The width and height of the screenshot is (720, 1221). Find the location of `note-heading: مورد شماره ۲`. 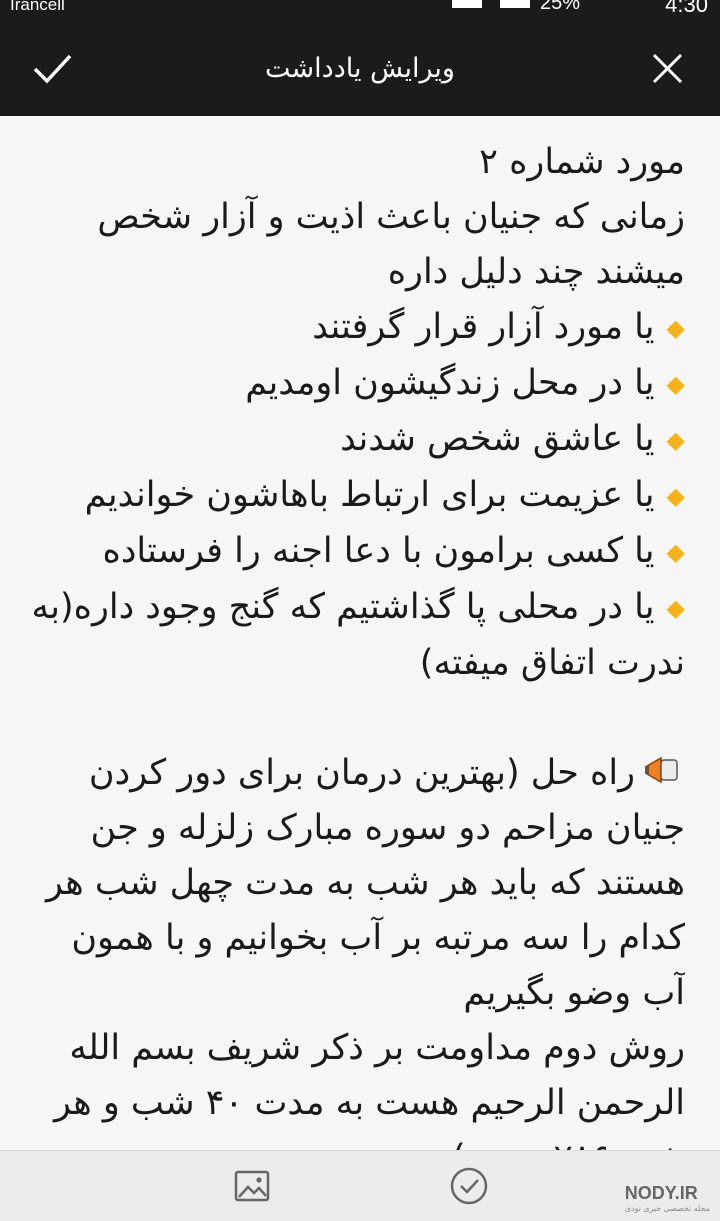

note-heading: مورد شماره ۲ is located at coordinates (582, 162).